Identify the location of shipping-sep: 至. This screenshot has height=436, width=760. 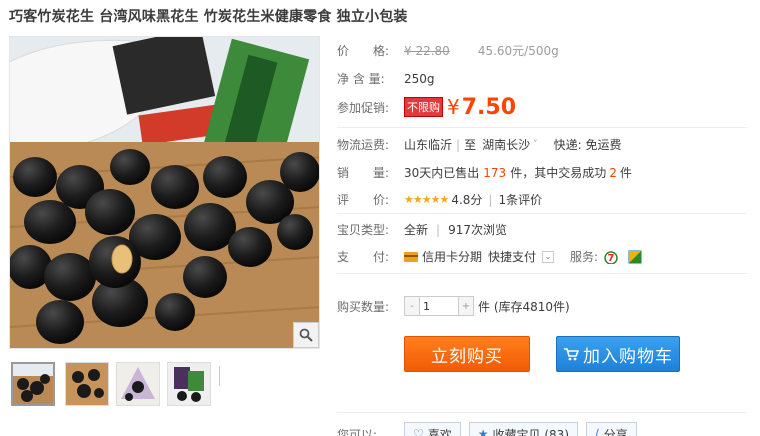
(470, 145).